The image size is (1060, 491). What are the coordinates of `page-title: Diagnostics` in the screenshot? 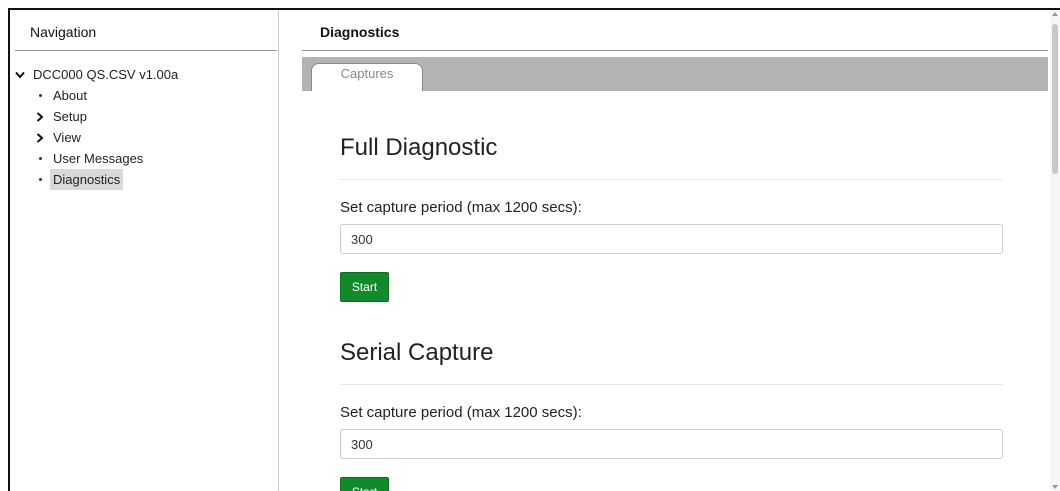 It's located at (360, 32).